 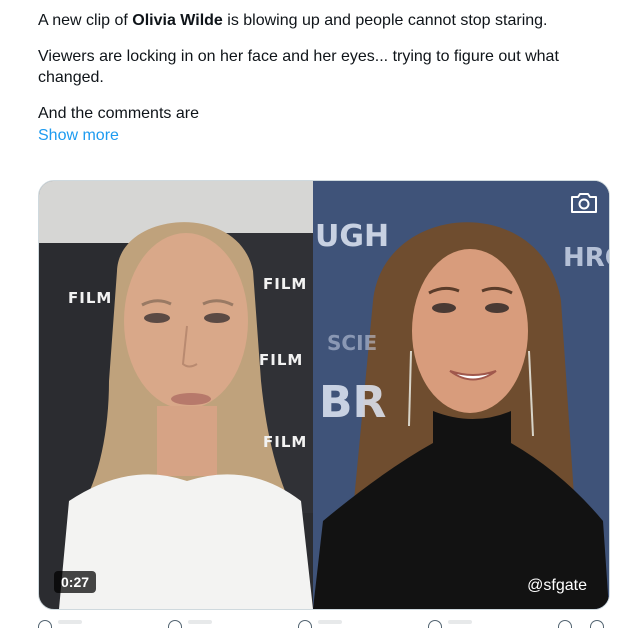 I want to click on backdrop-text: HRO, so click(x=586, y=258).